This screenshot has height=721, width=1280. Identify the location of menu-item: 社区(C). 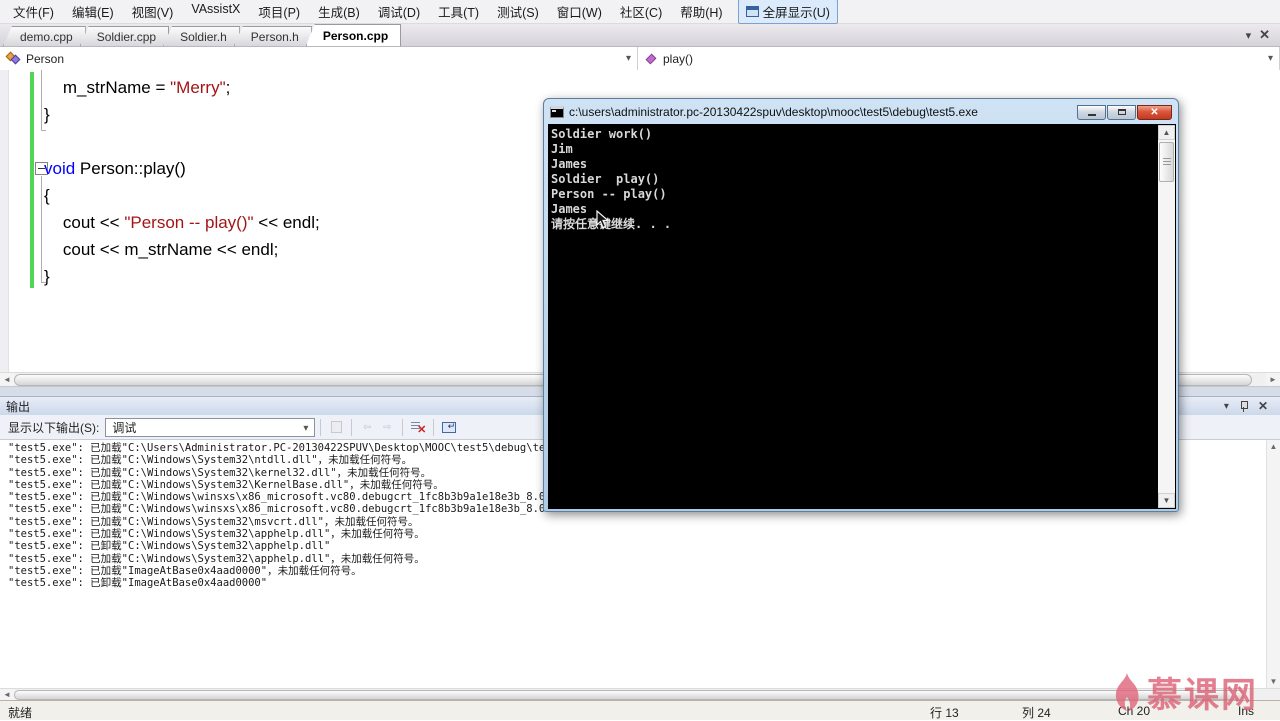
(641, 12).